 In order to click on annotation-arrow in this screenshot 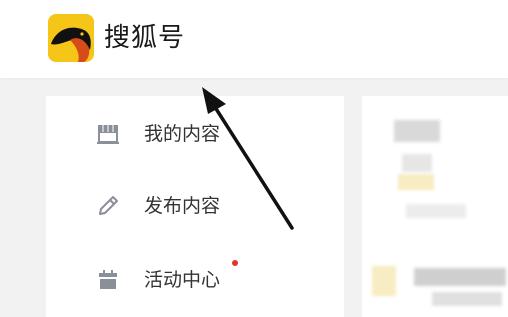, I will do `click(248, 158)`.